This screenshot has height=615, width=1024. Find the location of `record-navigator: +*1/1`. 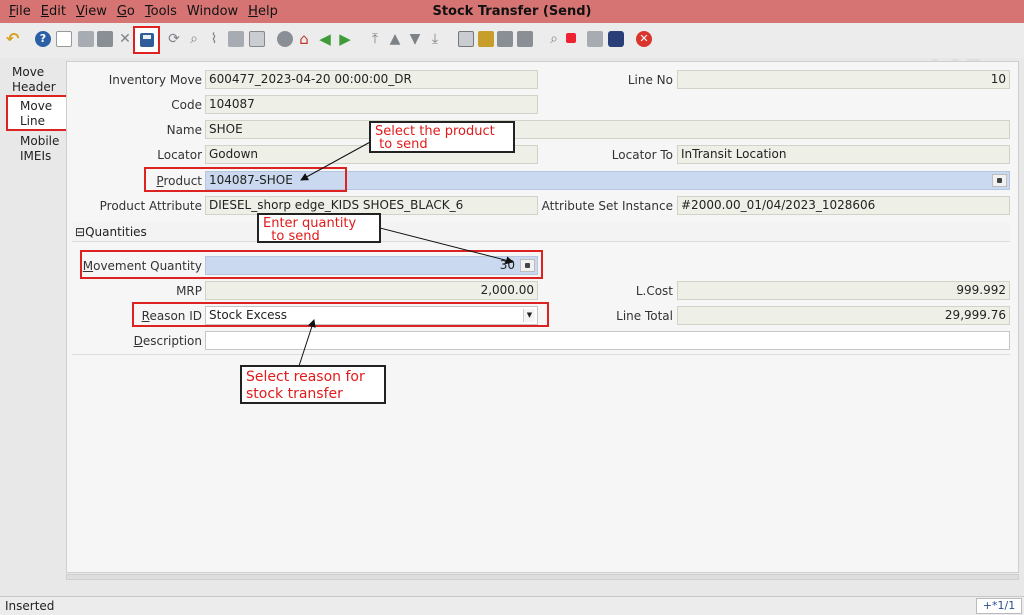

record-navigator: +*1/1 is located at coordinates (999, 606).